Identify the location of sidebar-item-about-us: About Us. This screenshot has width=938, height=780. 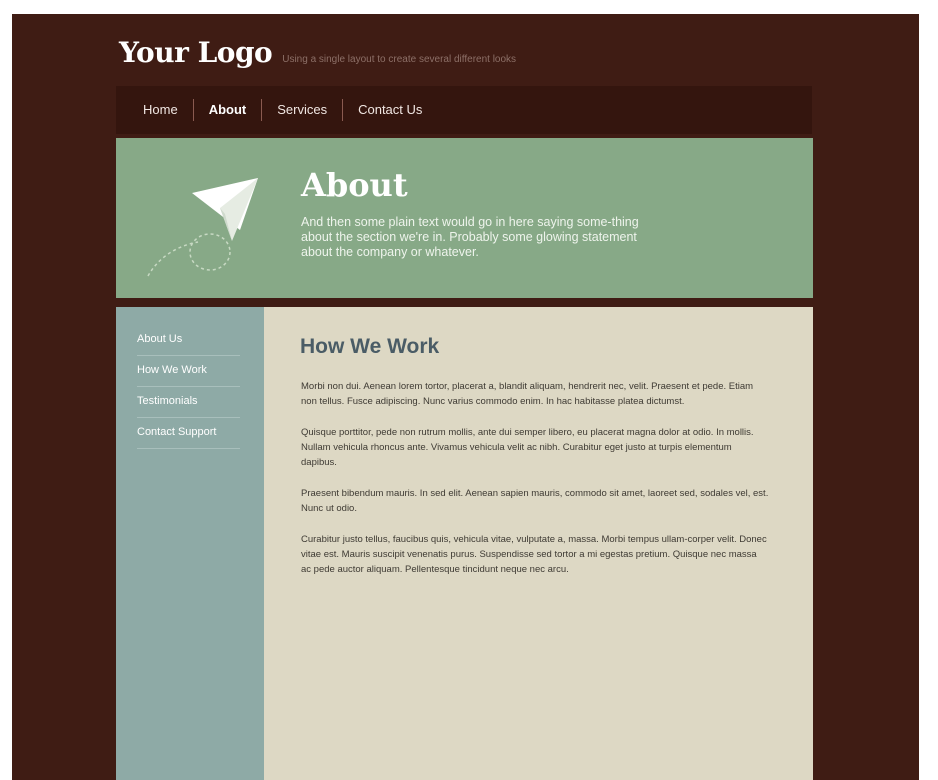
(188, 340).